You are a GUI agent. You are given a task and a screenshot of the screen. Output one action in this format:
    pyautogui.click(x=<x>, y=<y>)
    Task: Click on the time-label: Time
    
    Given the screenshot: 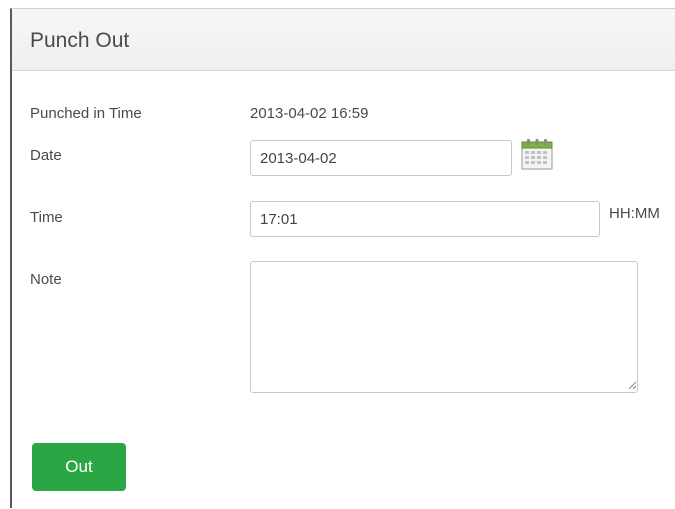 What is the action you would take?
    pyautogui.click(x=46, y=217)
    